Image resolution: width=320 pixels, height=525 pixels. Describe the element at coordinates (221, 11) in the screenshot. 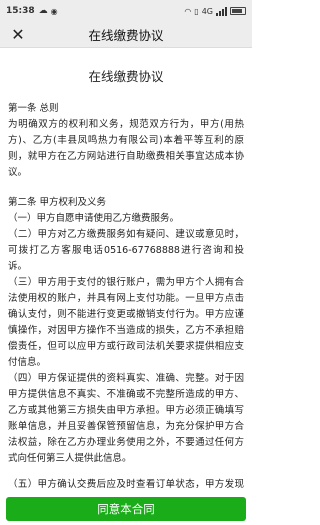

I see `signal-icon` at that location.